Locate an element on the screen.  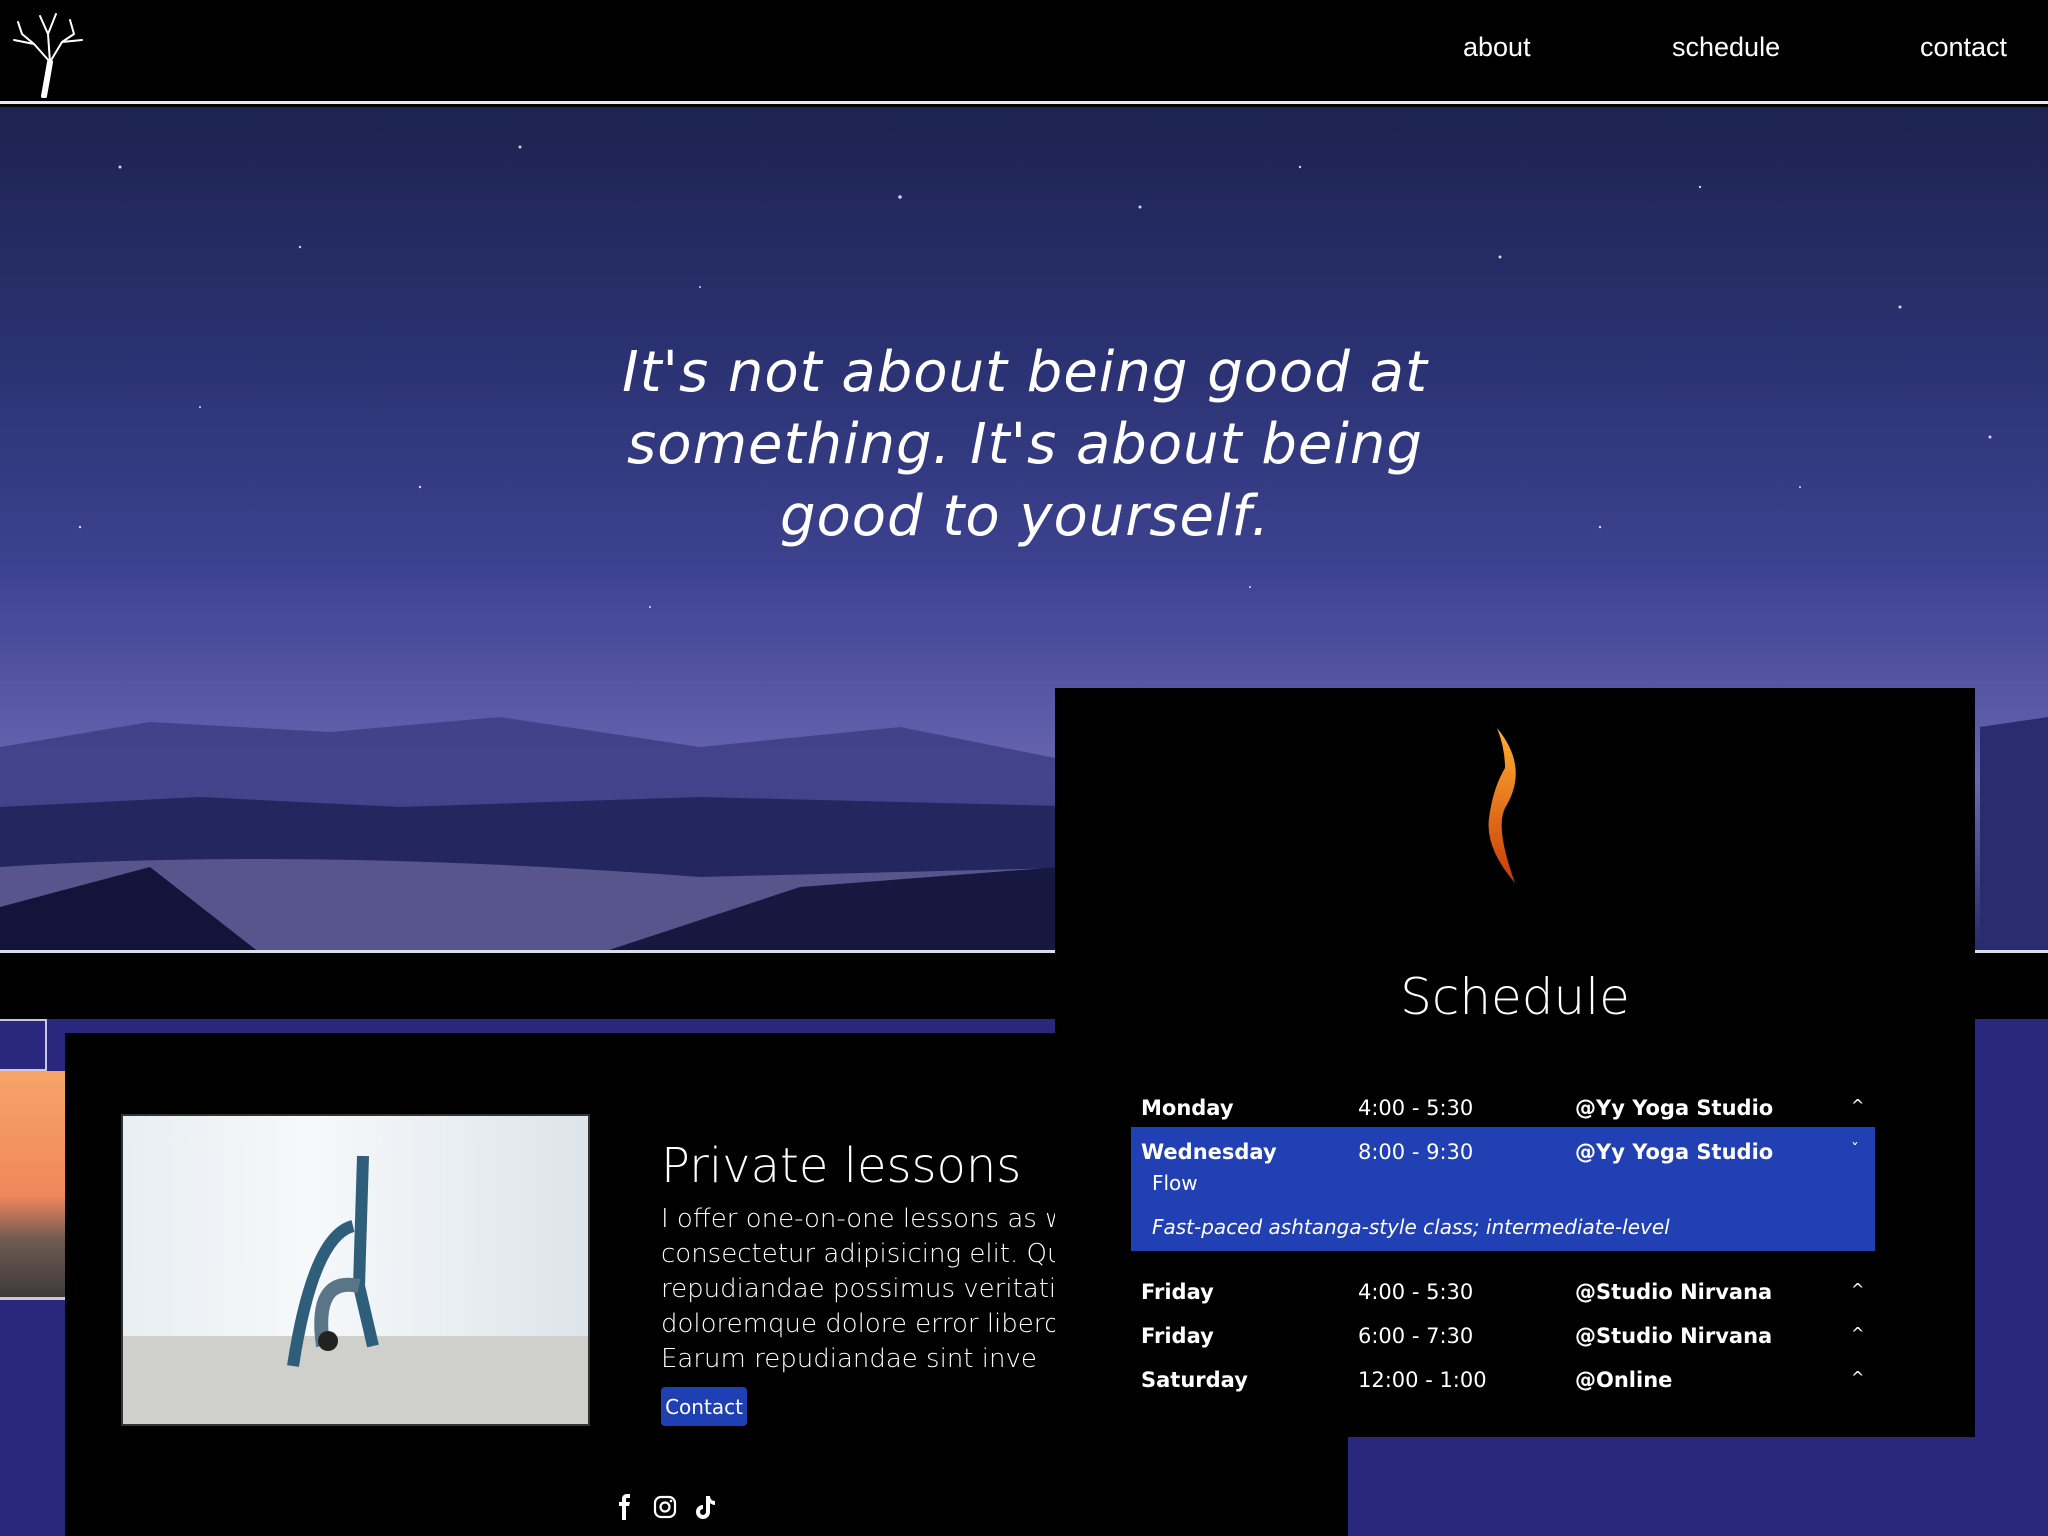
tree-logo is located at coordinates (45, 51).